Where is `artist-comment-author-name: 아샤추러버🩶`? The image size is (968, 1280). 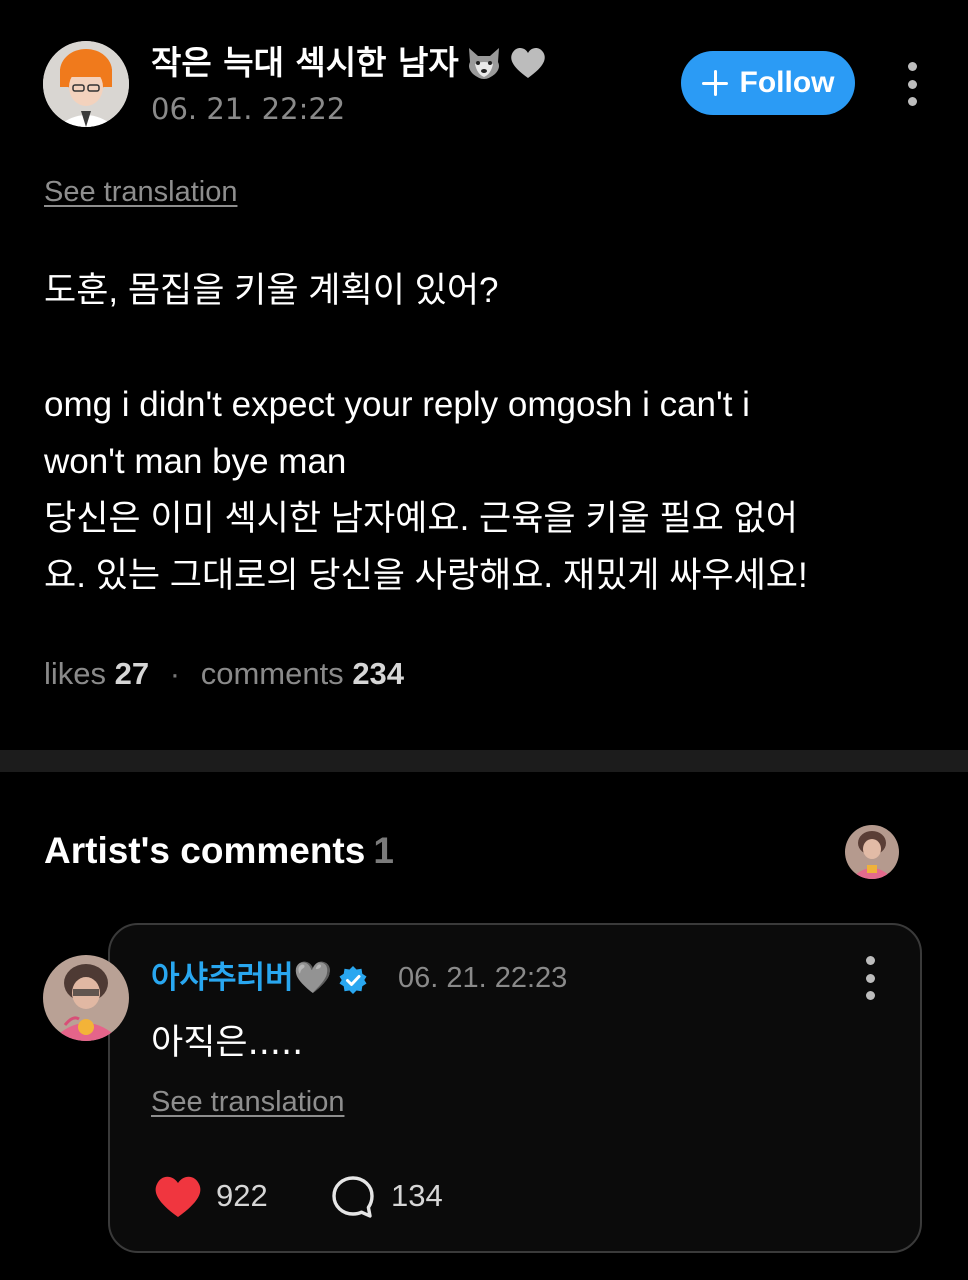 artist-comment-author-name: 아샤추러버🩶 is located at coordinates (242, 978).